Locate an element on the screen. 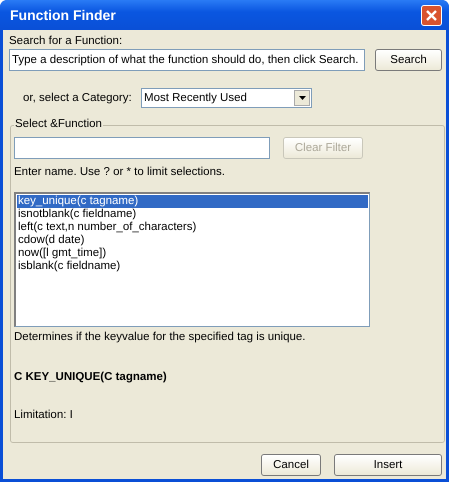 The image size is (449, 482). limitation-text: Limitation: I is located at coordinates (44, 415).